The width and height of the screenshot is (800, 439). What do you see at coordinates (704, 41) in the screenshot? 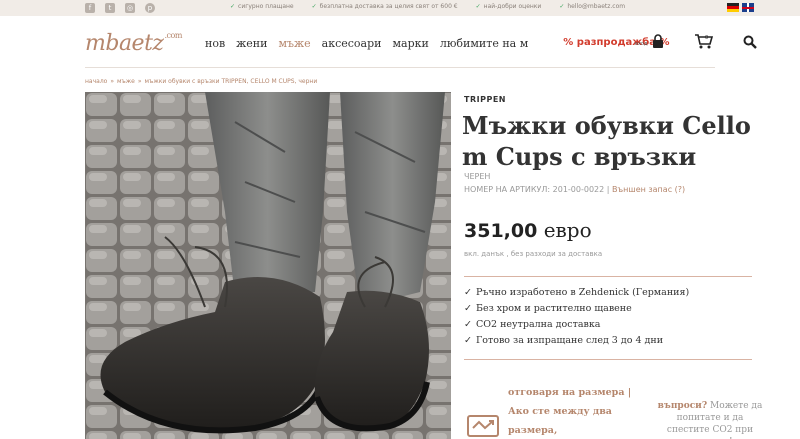
I see `cart-icon: 0` at bounding box center [704, 41].